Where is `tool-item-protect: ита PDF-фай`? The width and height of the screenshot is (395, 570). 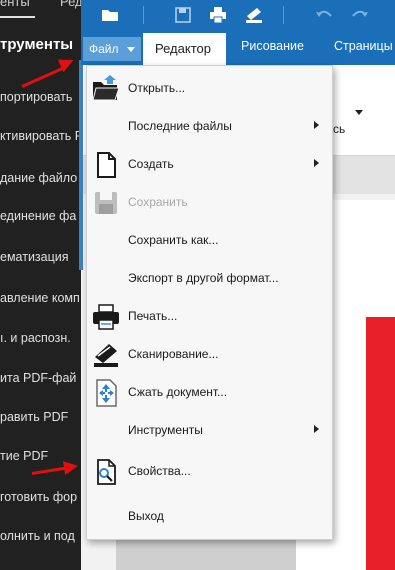 tool-item-protect: ита PDF-фай is located at coordinates (38, 378).